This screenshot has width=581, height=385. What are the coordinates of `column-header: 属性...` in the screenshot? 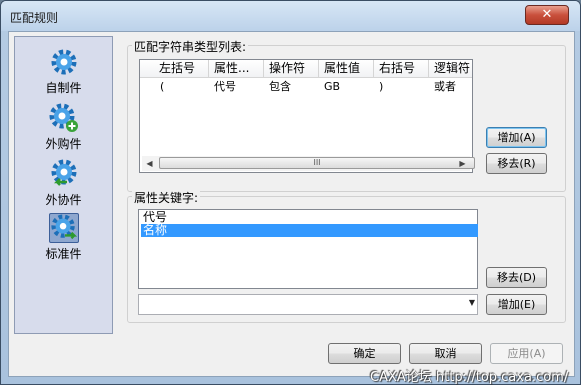 It's located at (236, 68).